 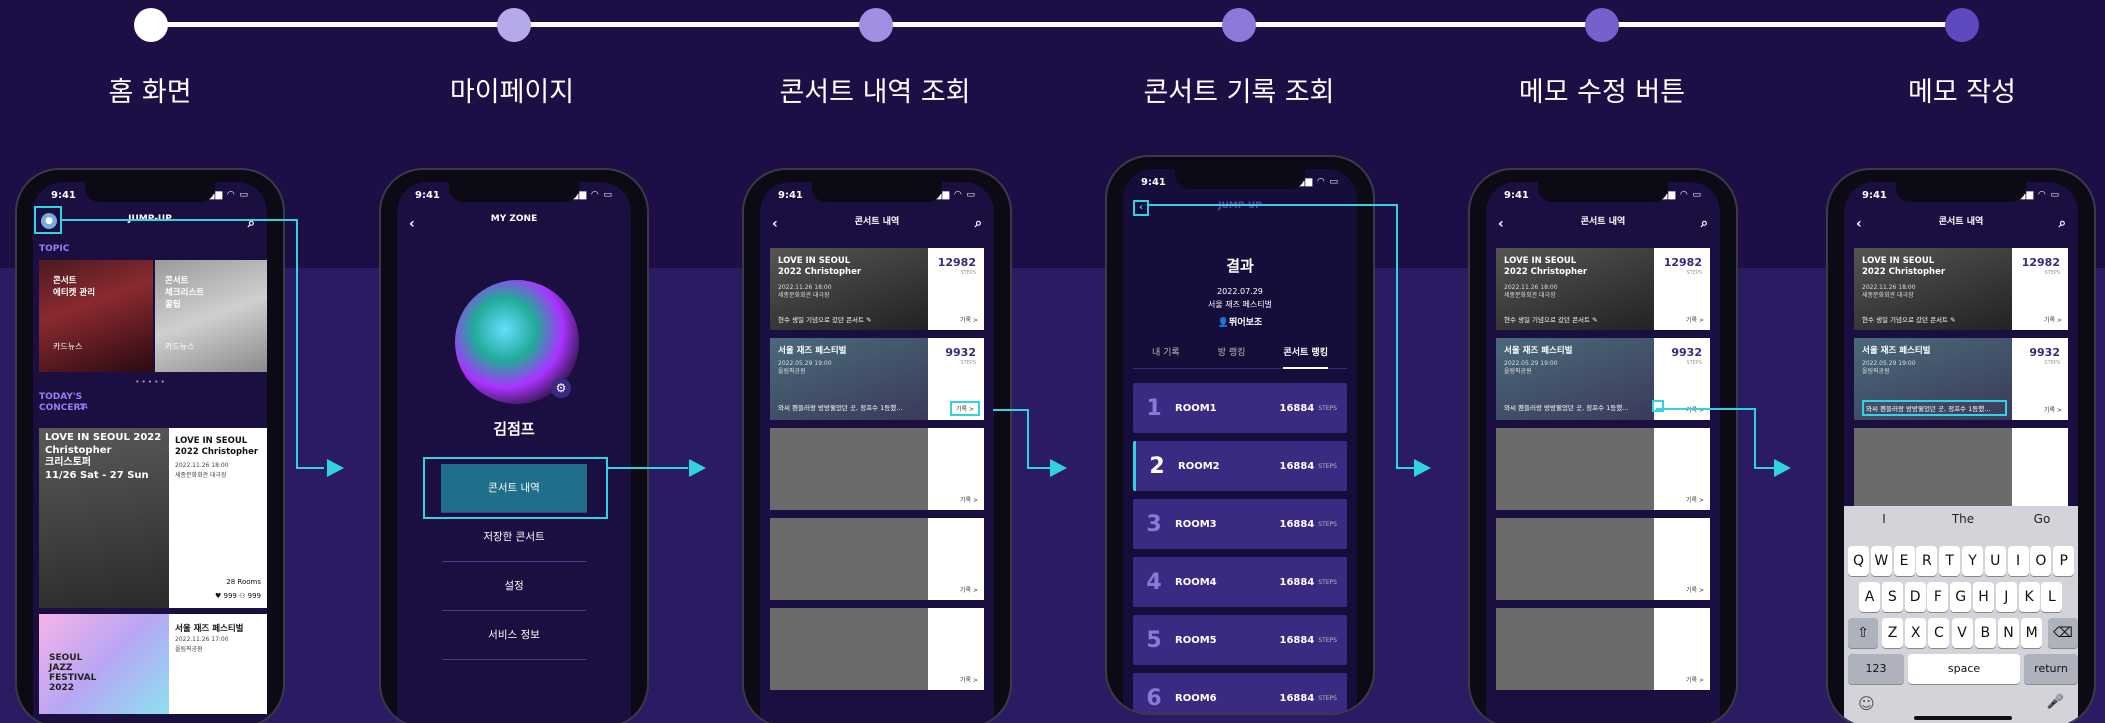 I want to click on card-steps-unit: STEPS, so click(x=2052, y=273).